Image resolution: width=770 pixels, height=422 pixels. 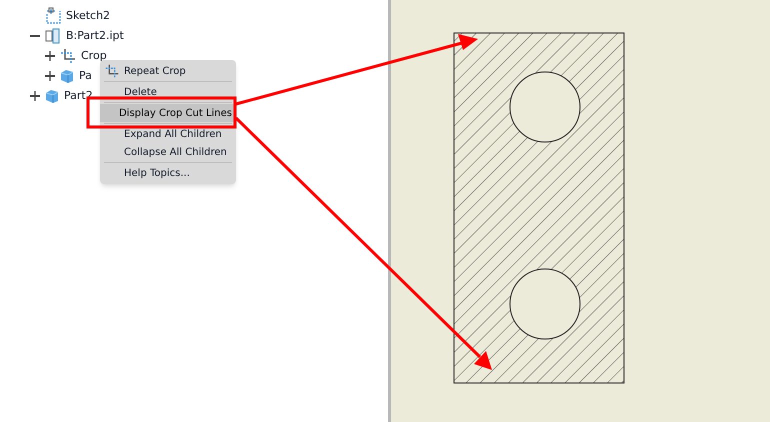 What do you see at coordinates (94, 56) in the screenshot?
I see `tree-item: Crop` at bounding box center [94, 56].